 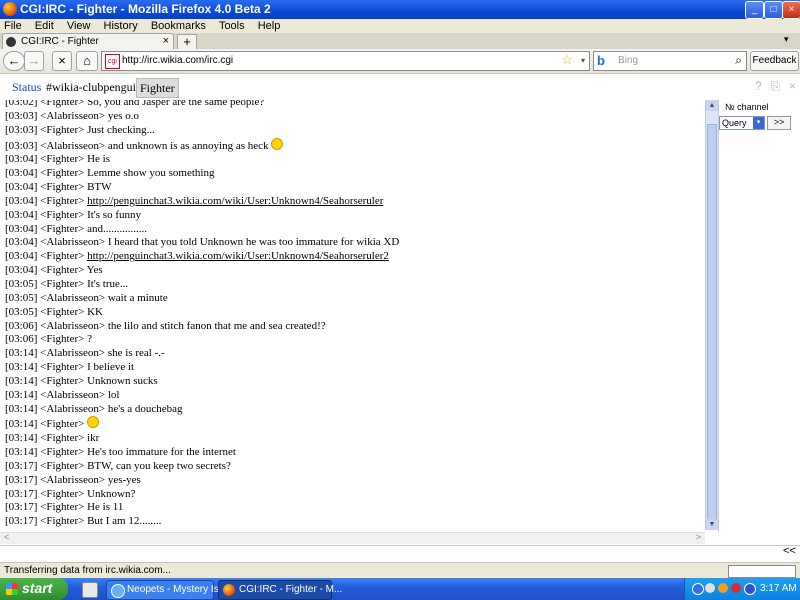 What do you see at coordinates (95, 311) in the screenshot?
I see `message-text: KK` at bounding box center [95, 311].